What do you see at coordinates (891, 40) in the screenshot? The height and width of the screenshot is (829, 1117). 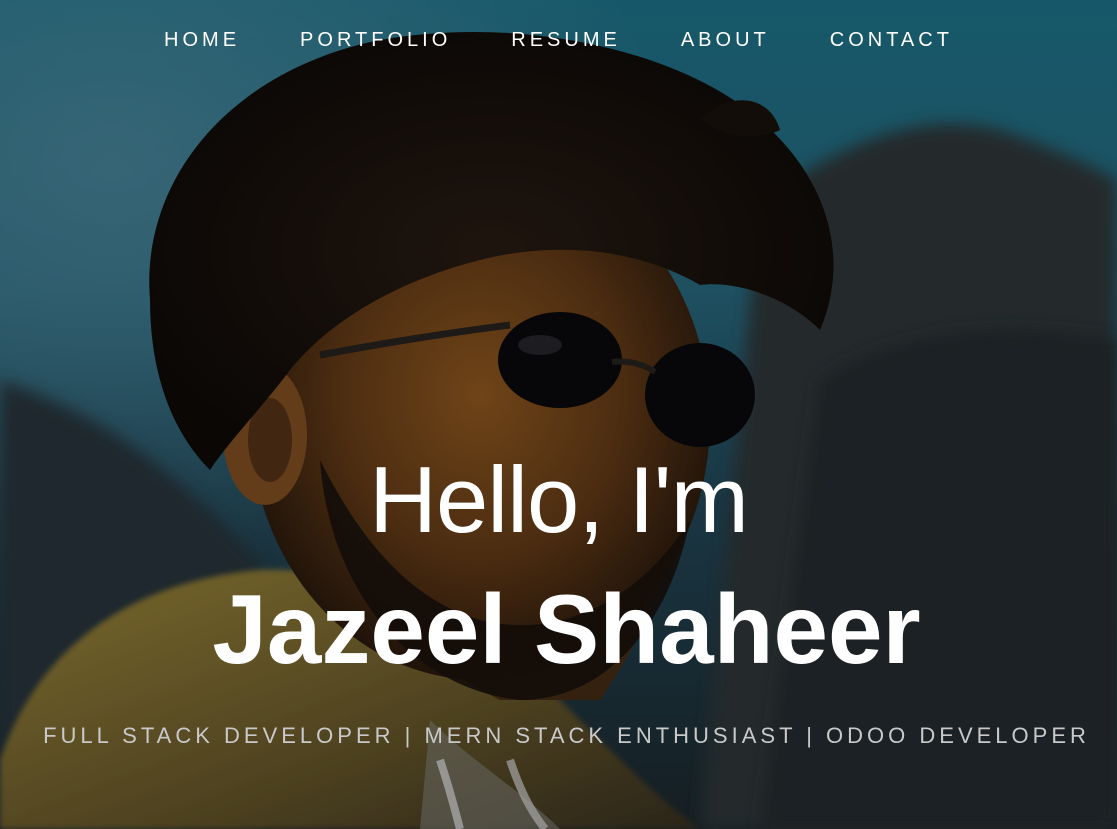 I see `nav-link-contact: CONTACT` at bounding box center [891, 40].